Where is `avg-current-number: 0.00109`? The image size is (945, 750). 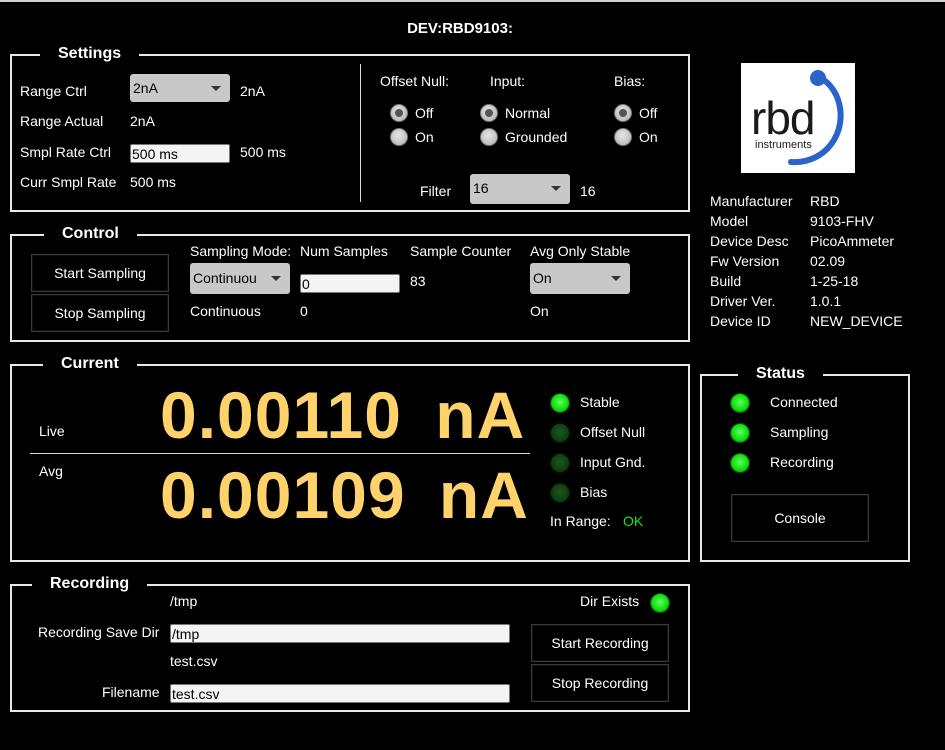
avg-current-number: 0.00109 is located at coordinates (283, 495).